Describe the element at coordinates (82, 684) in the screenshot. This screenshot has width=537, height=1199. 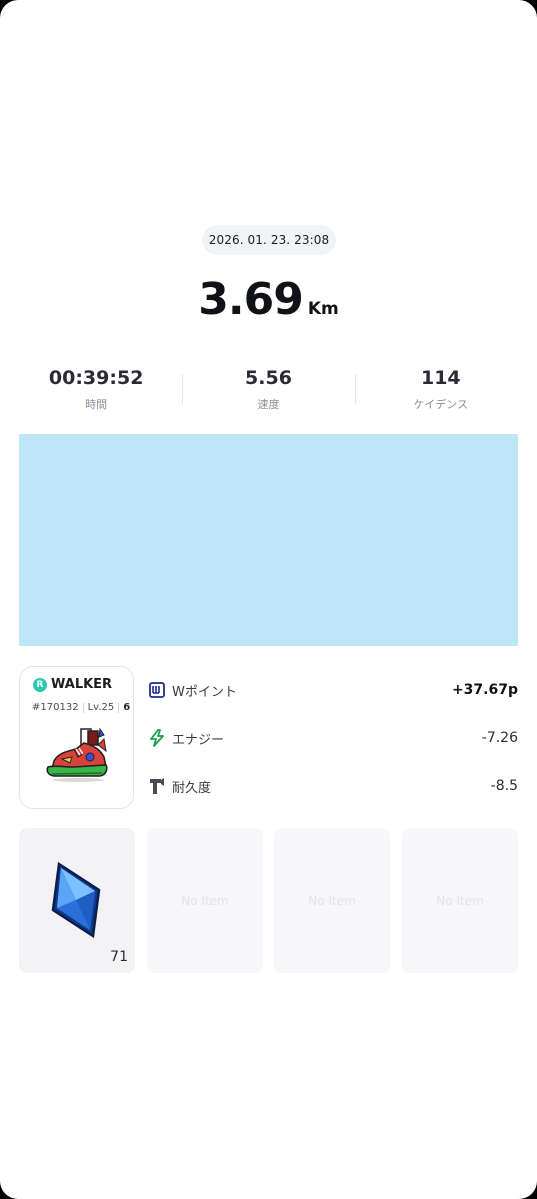
I see `nft-brand-name: WALKER` at that location.